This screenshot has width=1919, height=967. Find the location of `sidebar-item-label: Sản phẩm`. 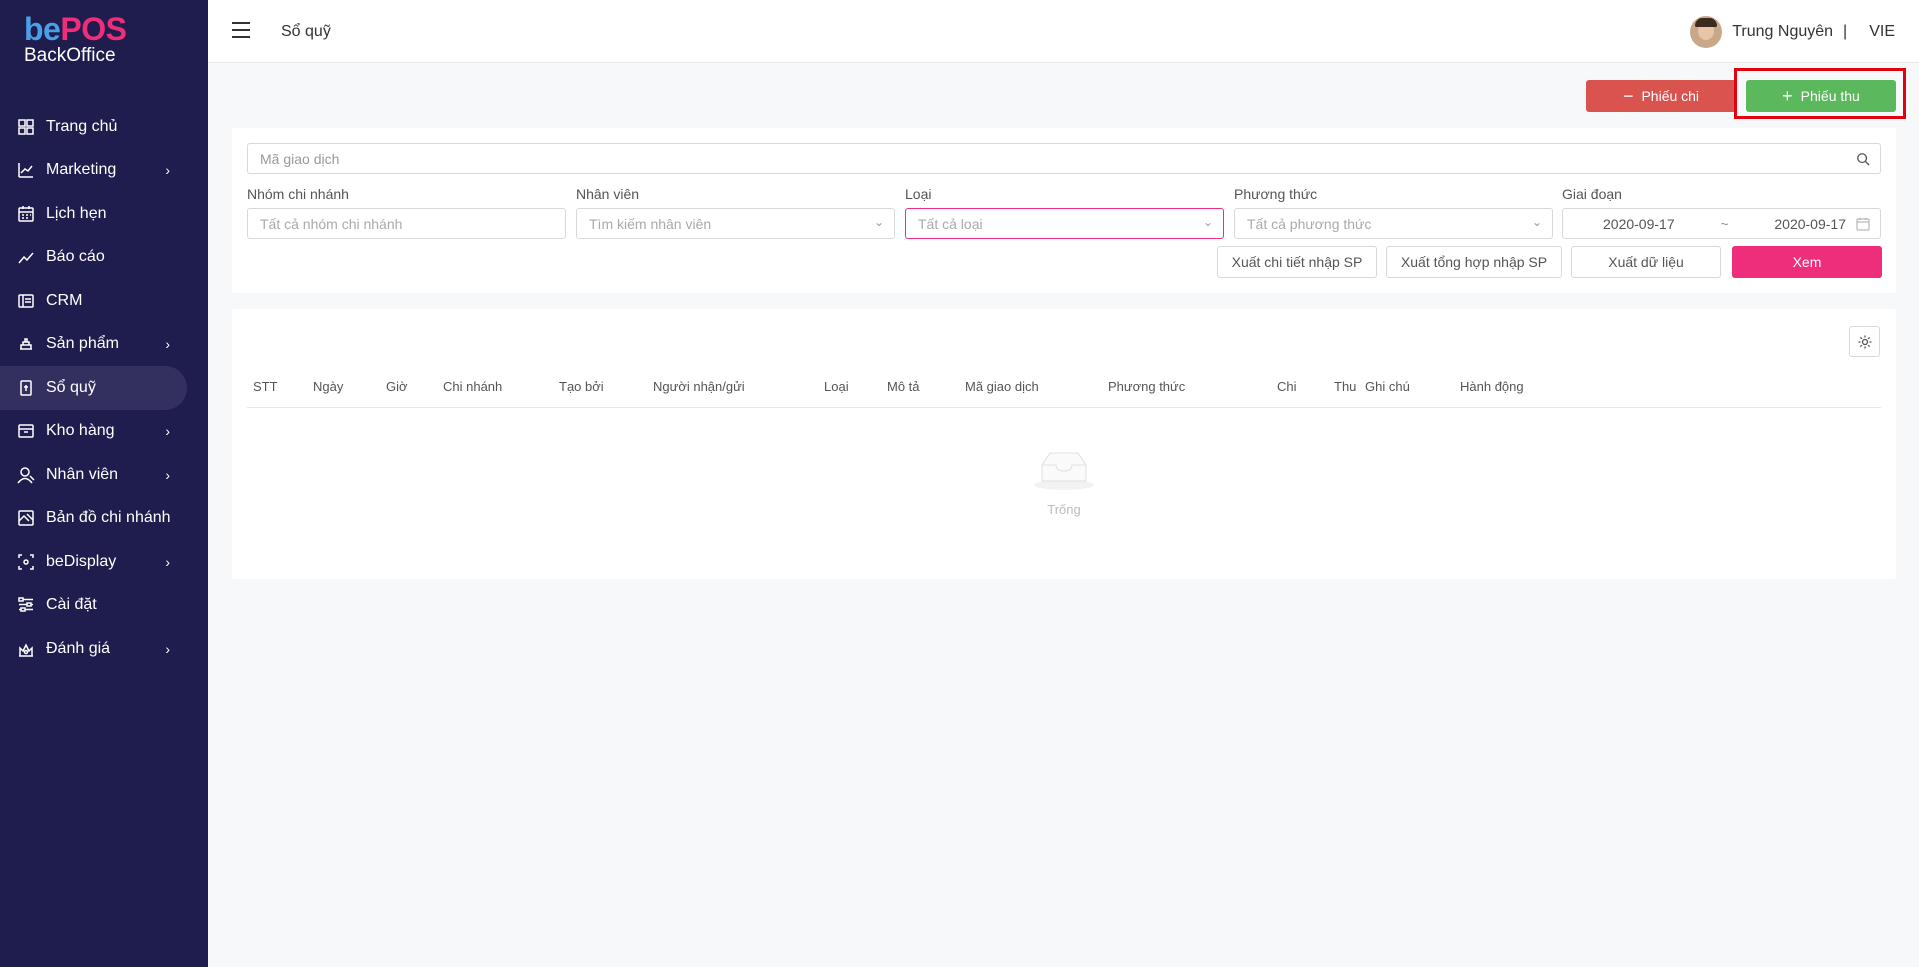

sidebar-item-label: Sản phẩm is located at coordinates (82, 344).